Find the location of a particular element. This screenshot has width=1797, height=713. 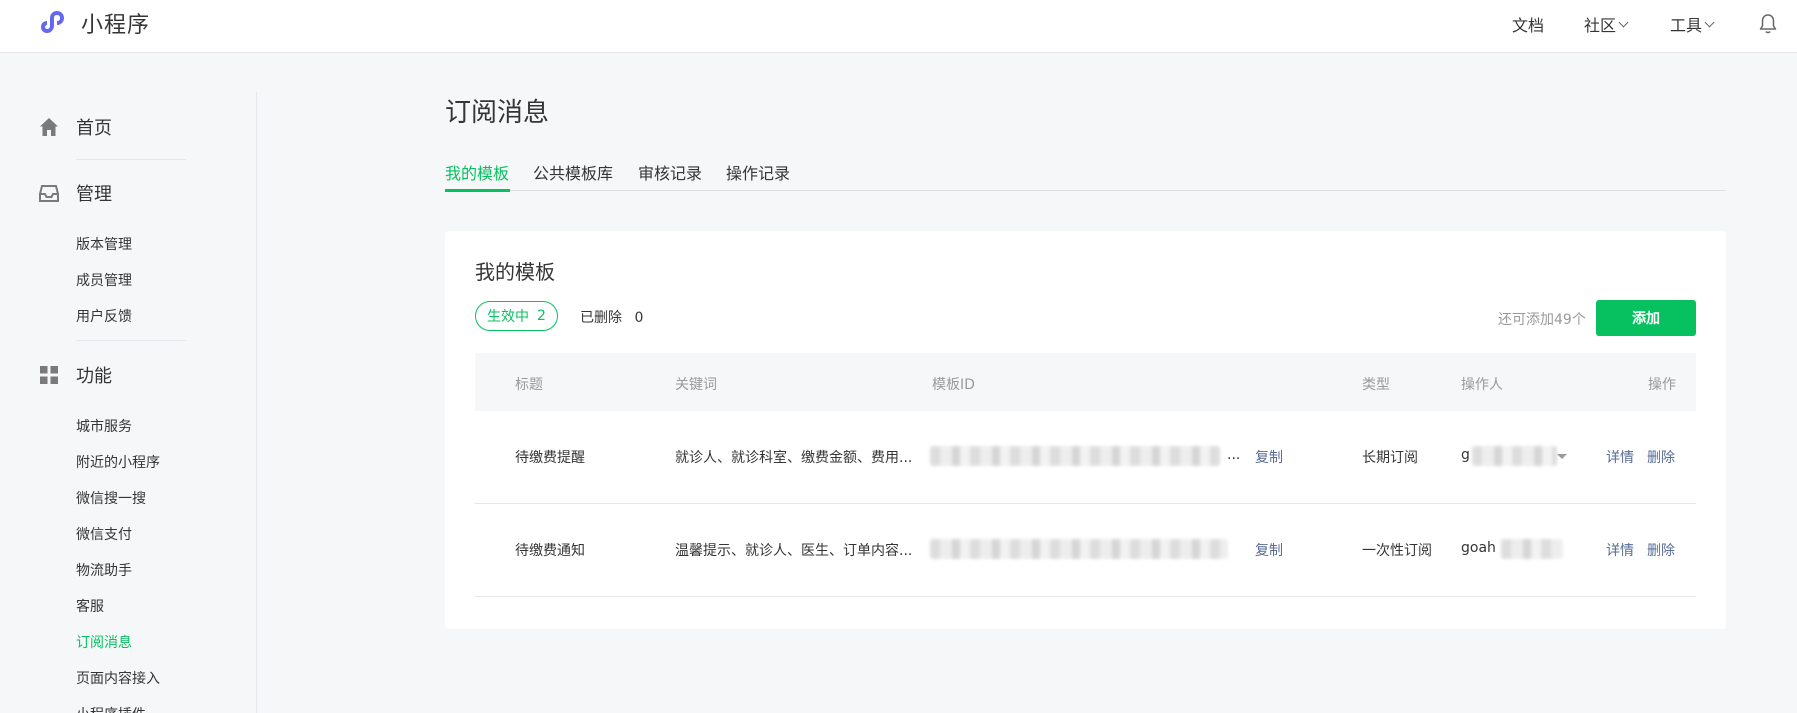

table-header: 标题 关键词 模板ID 类型 操作人 操作 is located at coordinates (1085, 382).